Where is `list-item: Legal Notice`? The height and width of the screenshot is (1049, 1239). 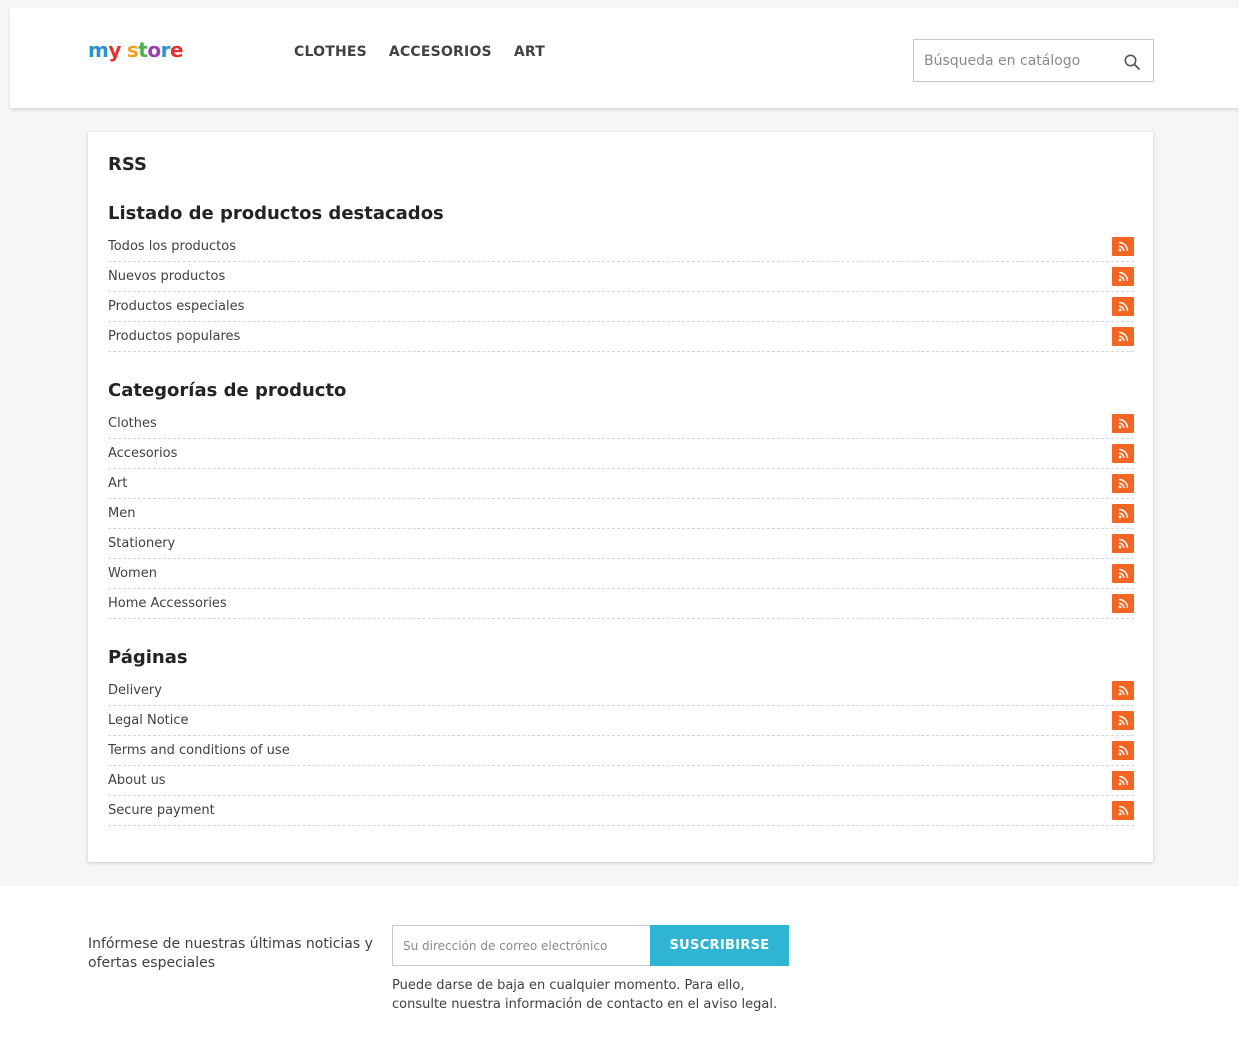 list-item: Legal Notice is located at coordinates (621, 721).